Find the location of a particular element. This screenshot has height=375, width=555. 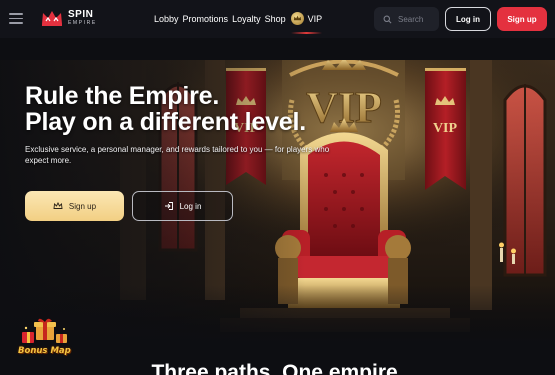

hero-title-line-1: Rule the Empire. is located at coordinates (122, 96).